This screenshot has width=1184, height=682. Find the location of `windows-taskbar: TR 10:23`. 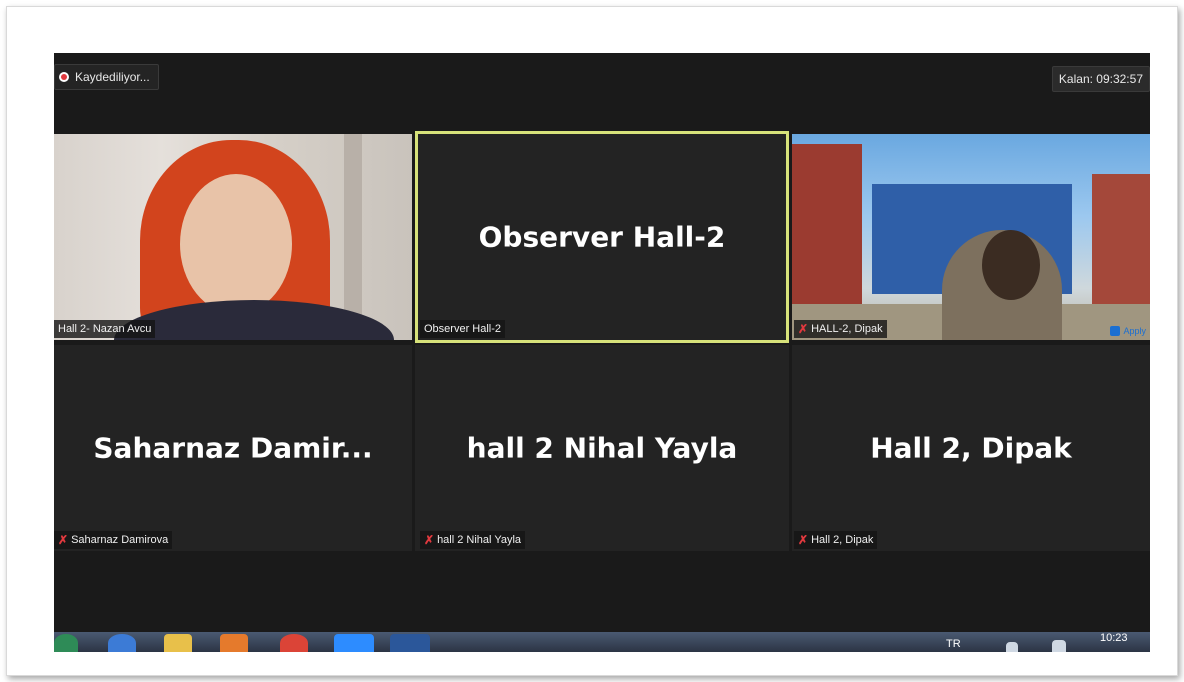

windows-taskbar: TR 10:23 is located at coordinates (602, 642).